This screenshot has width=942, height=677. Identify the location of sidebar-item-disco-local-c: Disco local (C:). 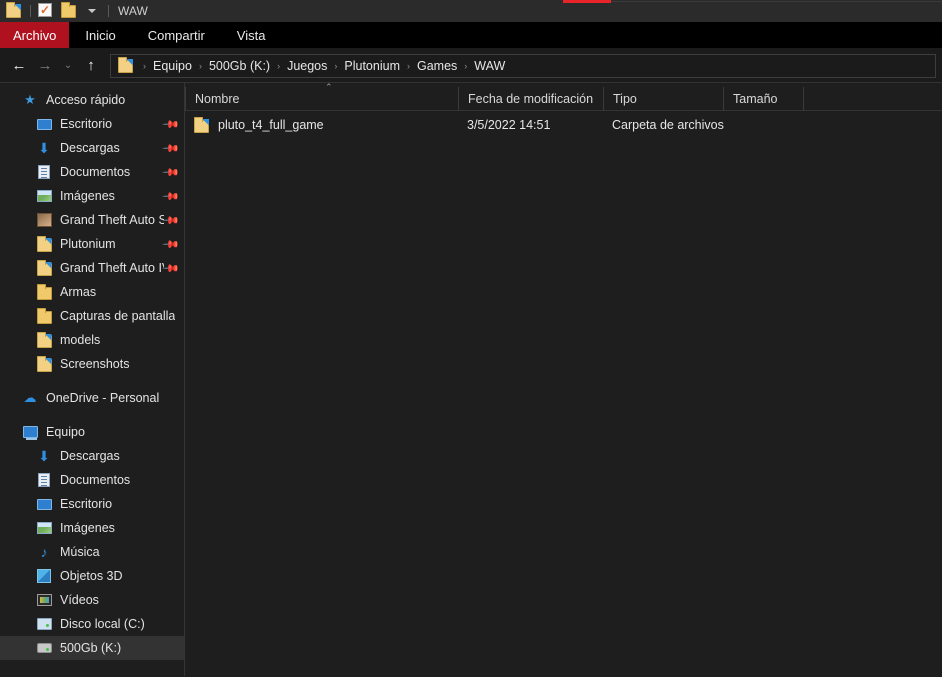
(92, 624).